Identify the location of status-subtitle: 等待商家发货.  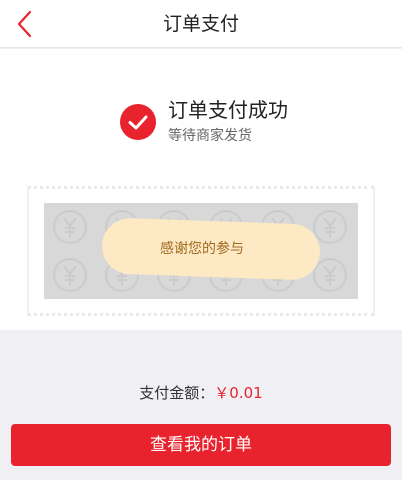
(210, 136).